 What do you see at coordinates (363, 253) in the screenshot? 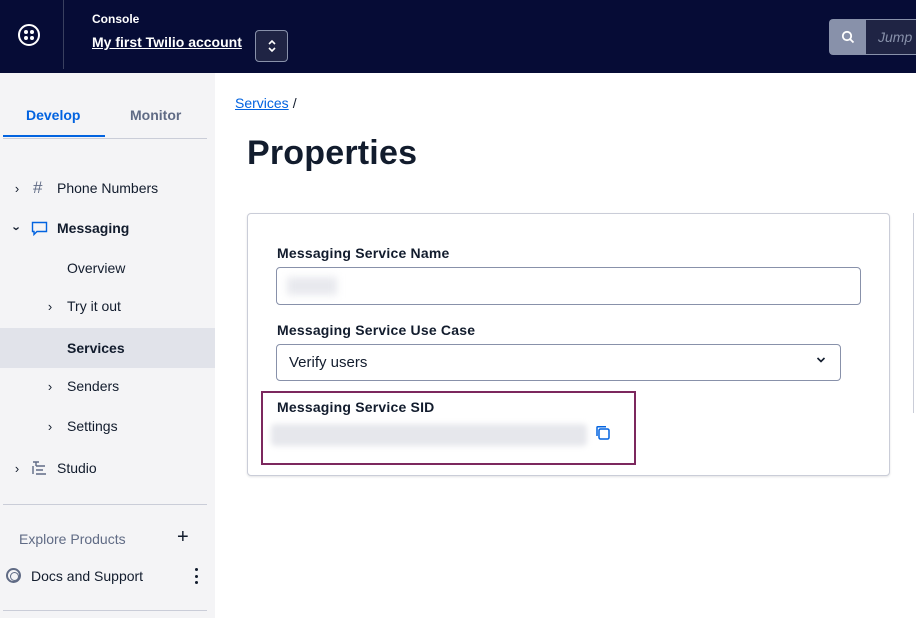
I see `service-name-label: Messaging Service Name` at bounding box center [363, 253].